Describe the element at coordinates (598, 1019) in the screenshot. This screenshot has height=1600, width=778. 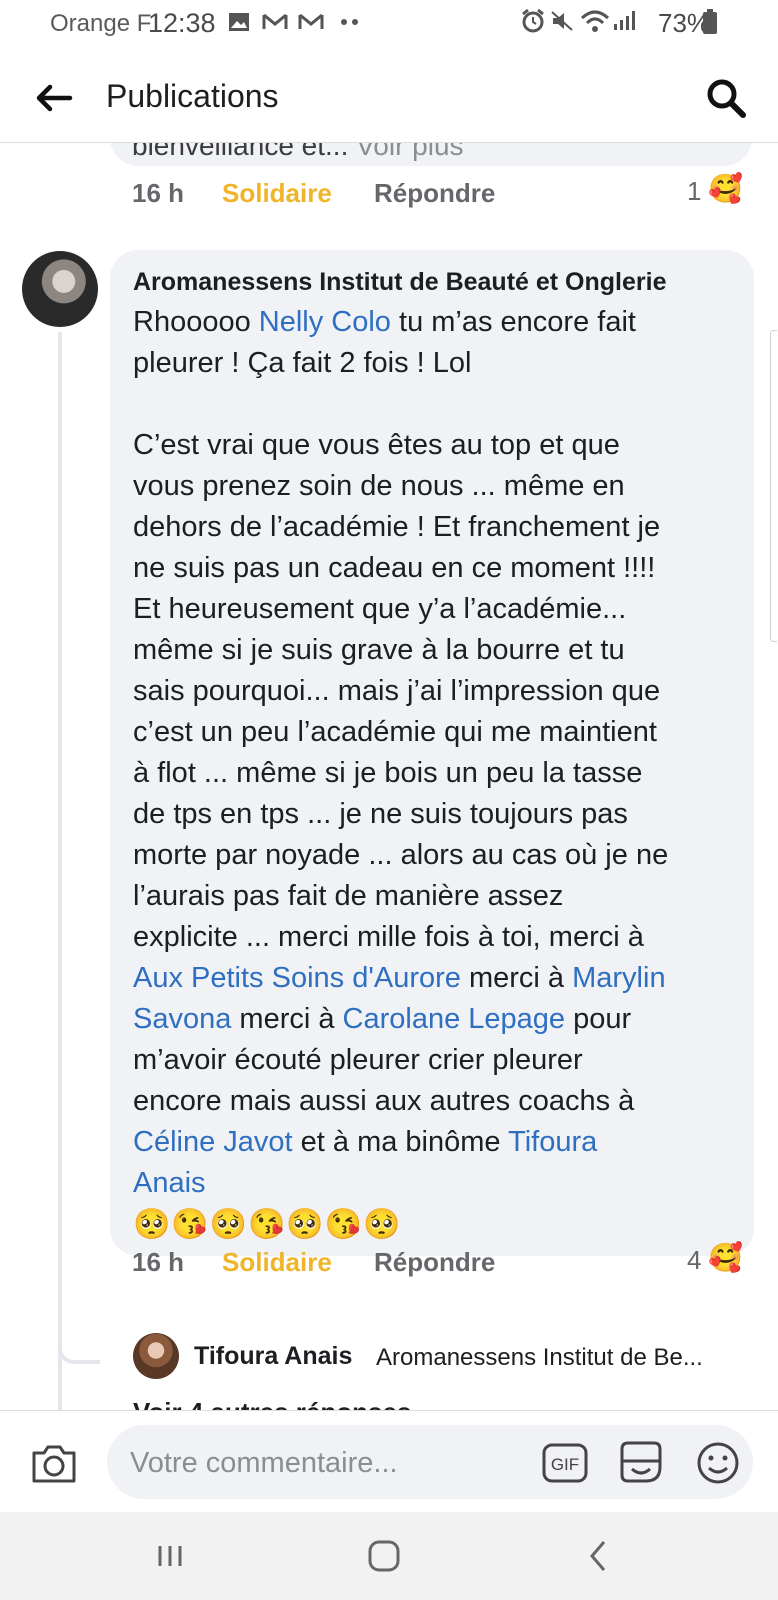
I see `comment-text-segment: pour` at that location.